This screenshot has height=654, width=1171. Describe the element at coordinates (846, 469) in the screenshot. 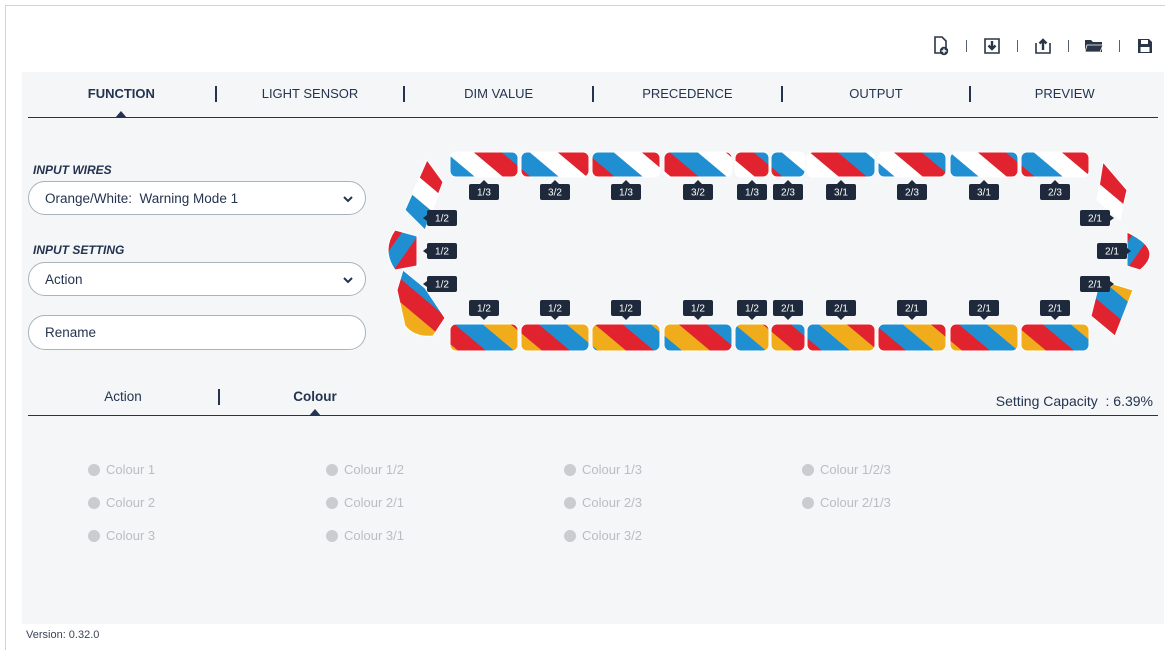

I see `colour-option: Colour 1/2/3` at that location.